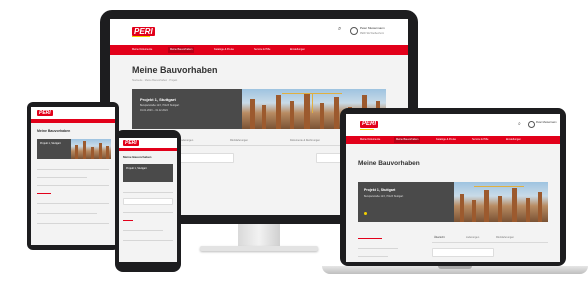 This screenshot has height=288, width=588. Describe the element at coordinates (91, 149) in the screenshot. I see `tablet-project-photo` at that location.